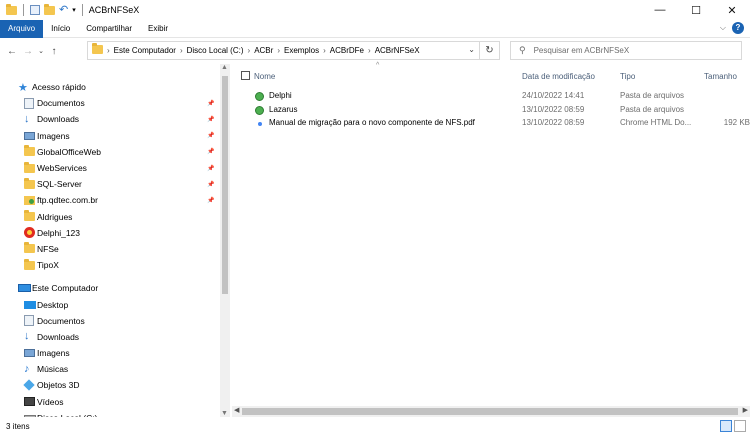 This screenshot has height=436, width=750. Describe the element at coordinates (720, 76) in the screenshot. I see `column-size: Tamanho` at that location.